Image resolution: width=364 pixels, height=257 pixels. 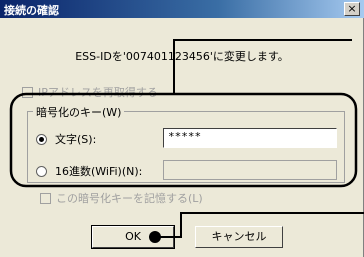 What do you see at coordinates (76, 139) in the screenshot?
I see `radio-text-key-label: 文字(S):` at bounding box center [76, 139].